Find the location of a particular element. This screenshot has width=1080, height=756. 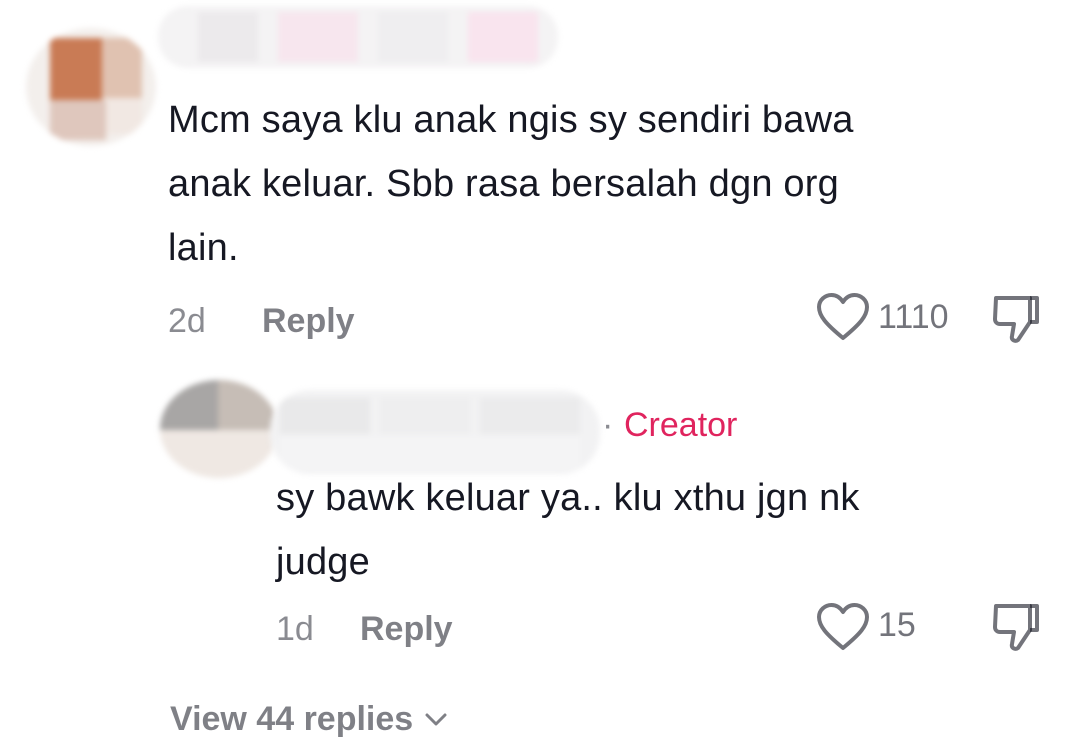

comment-line: anak keluar. Sbb rasa bersalah dgn org is located at coordinates (503, 184).